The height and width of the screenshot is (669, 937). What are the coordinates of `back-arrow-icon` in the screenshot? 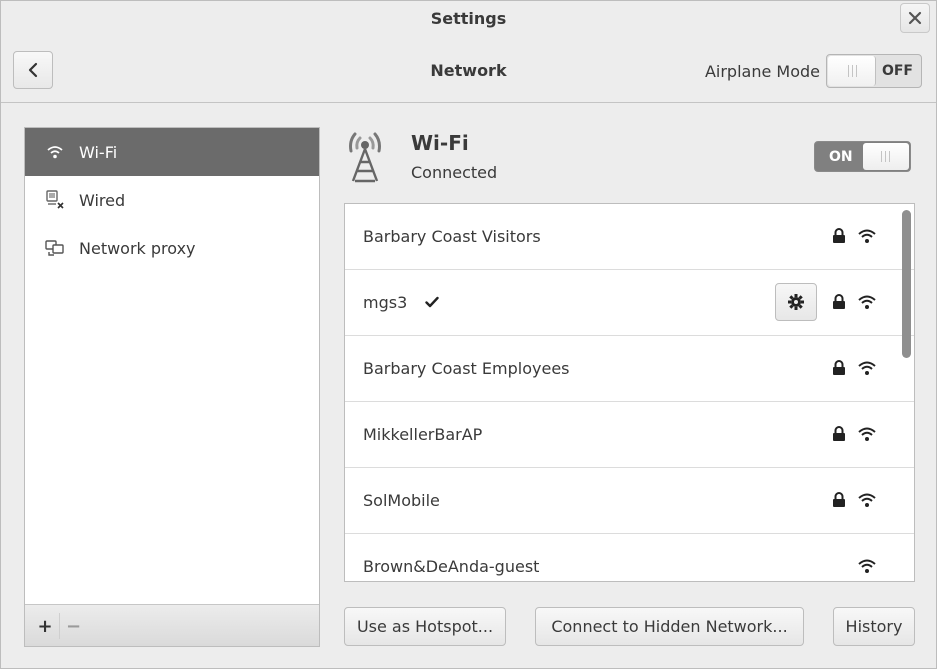 It's located at (33, 70).